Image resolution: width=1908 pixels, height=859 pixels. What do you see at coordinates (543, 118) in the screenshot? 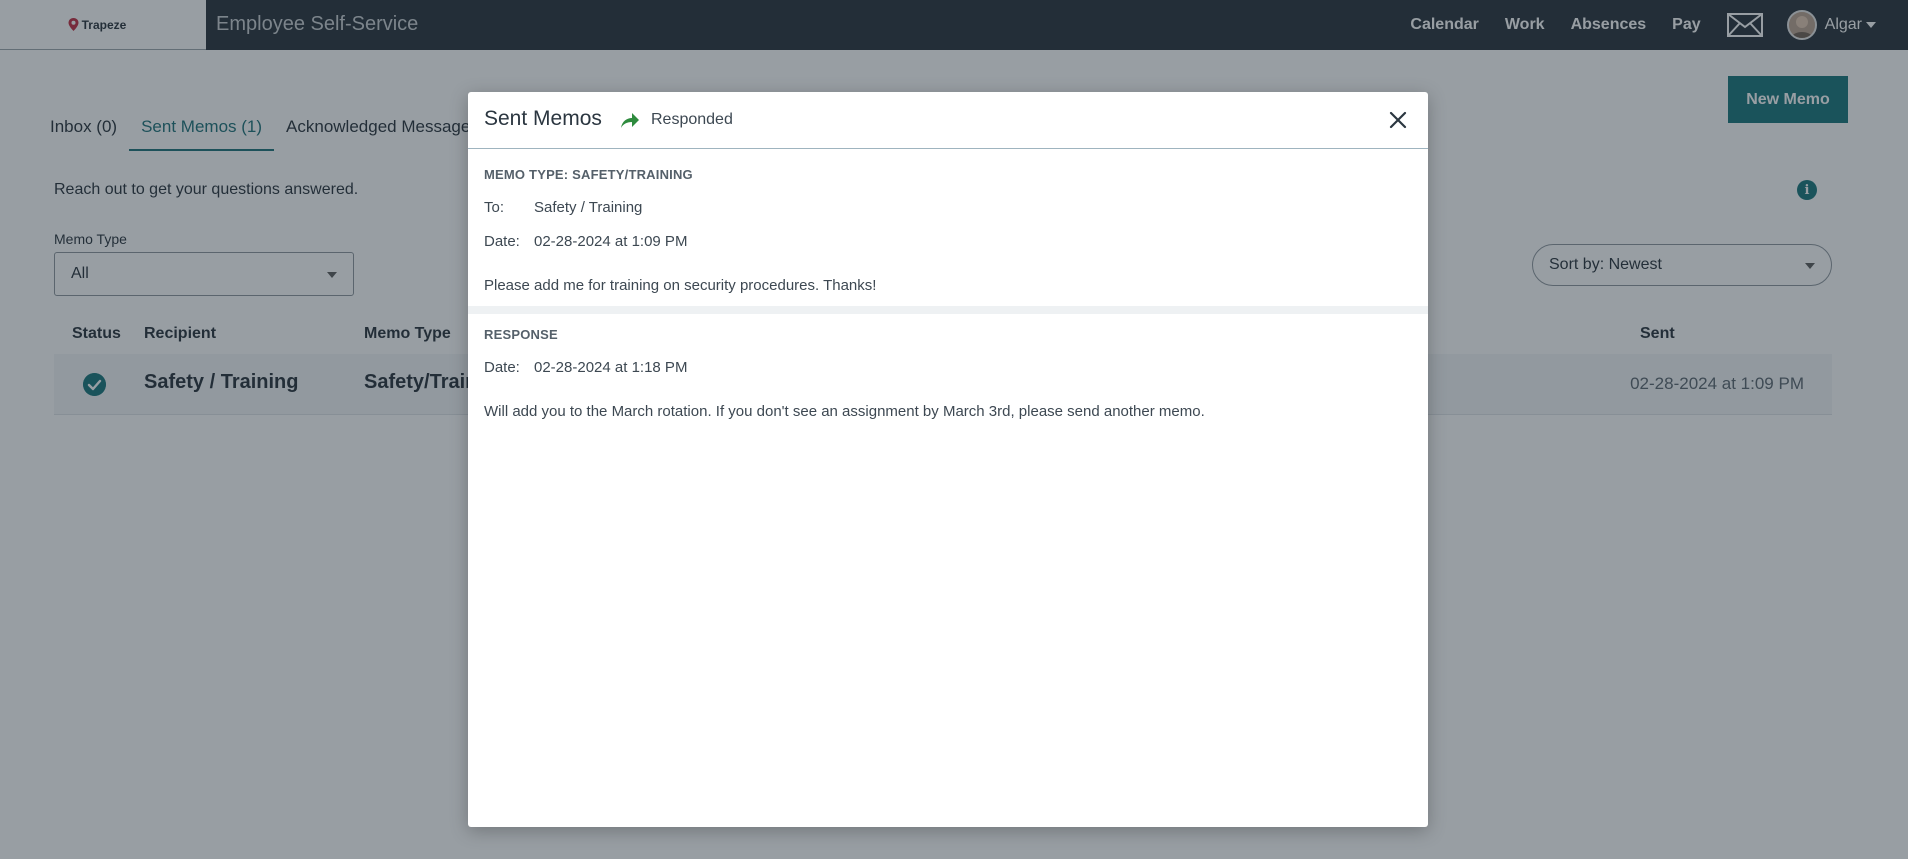
I see `dialog-title: Sent Memos` at bounding box center [543, 118].